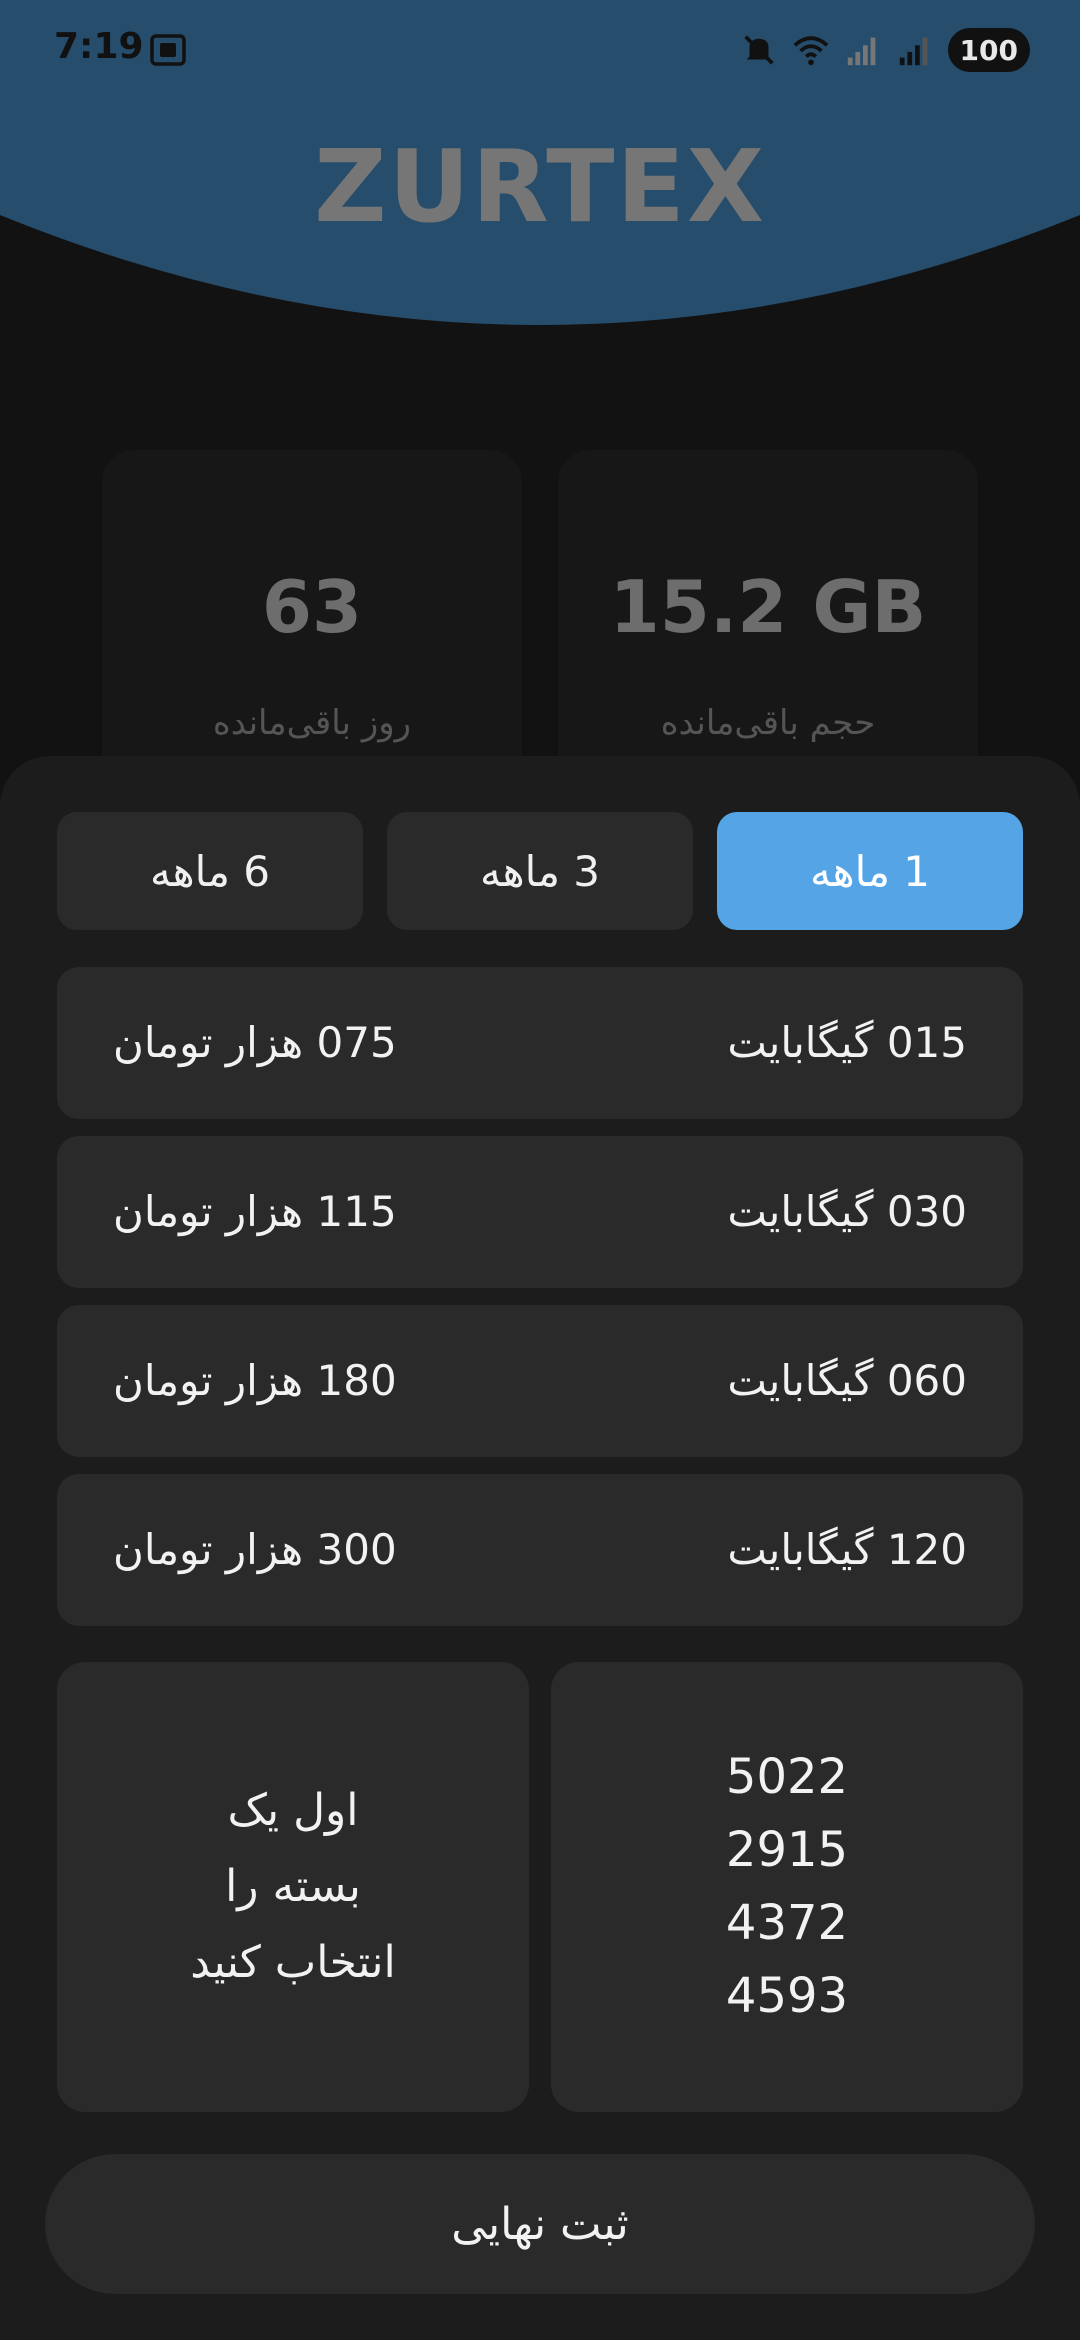  What do you see at coordinates (255, 1549) in the screenshot?
I see `plan-price: 300 هزار تومان` at bounding box center [255, 1549].